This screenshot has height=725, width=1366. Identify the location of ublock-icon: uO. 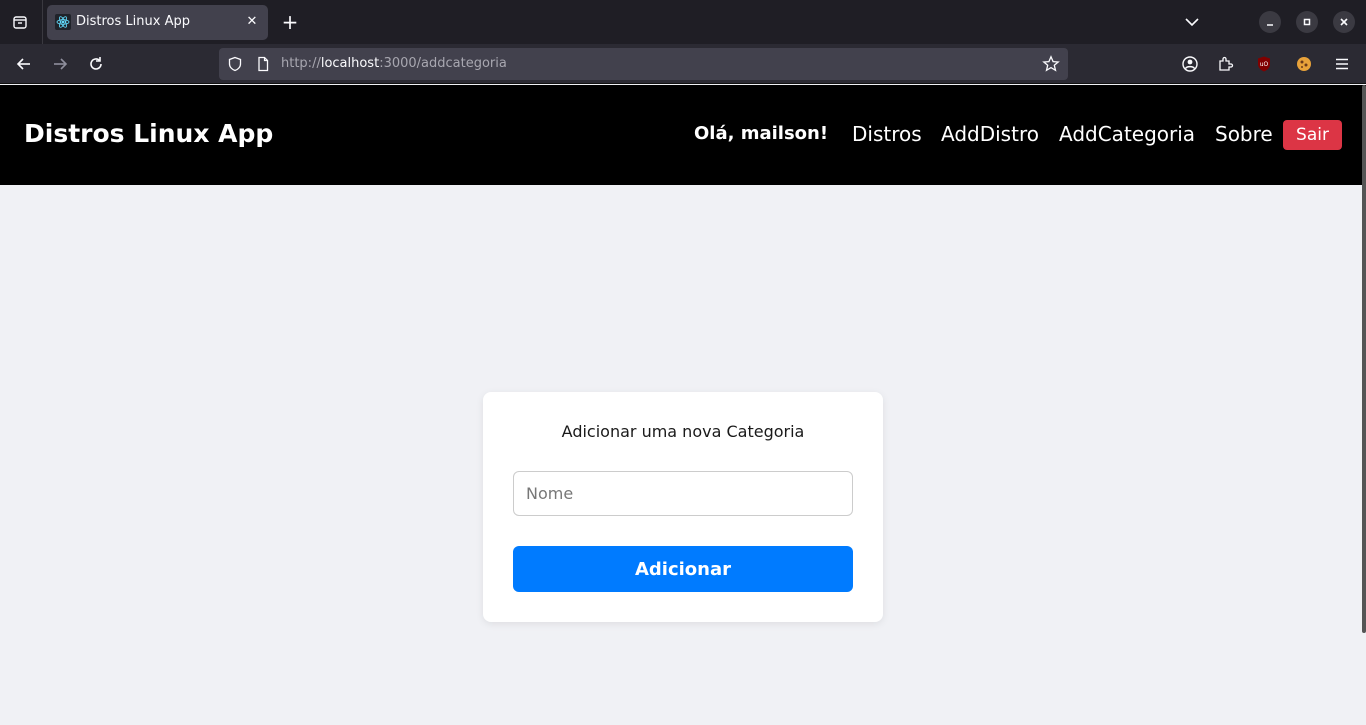
(1264, 64).